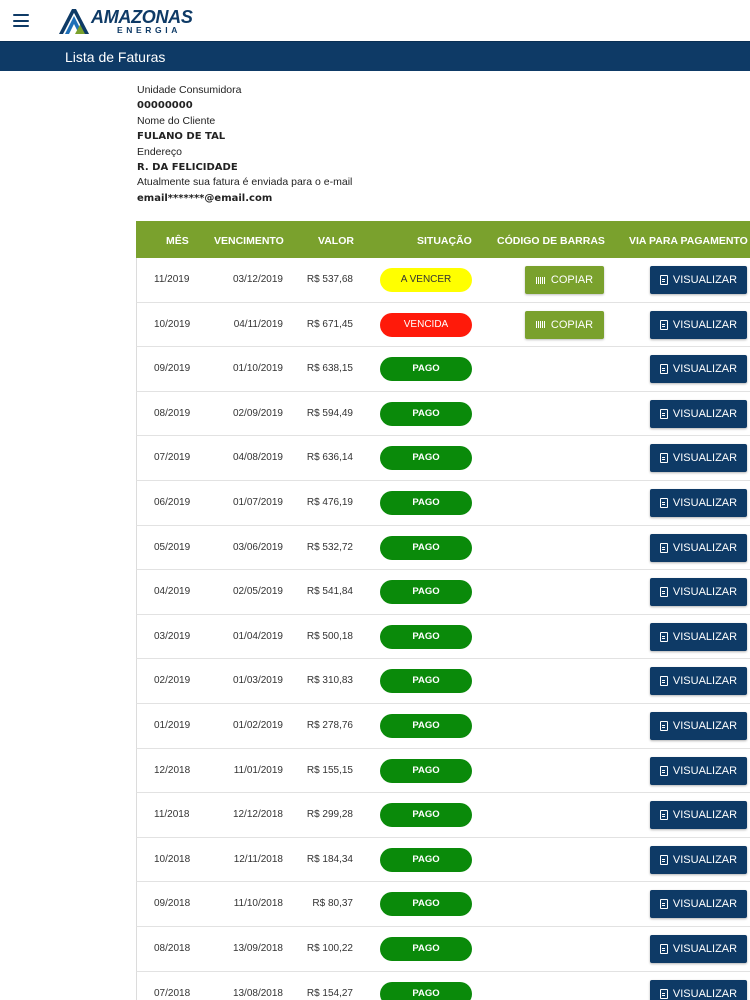 This screenshot has width=750, height=1000. Describe the element at coordinates (426, 324) in the screenshot. I see `status-badge: VENCIDA` at that location.